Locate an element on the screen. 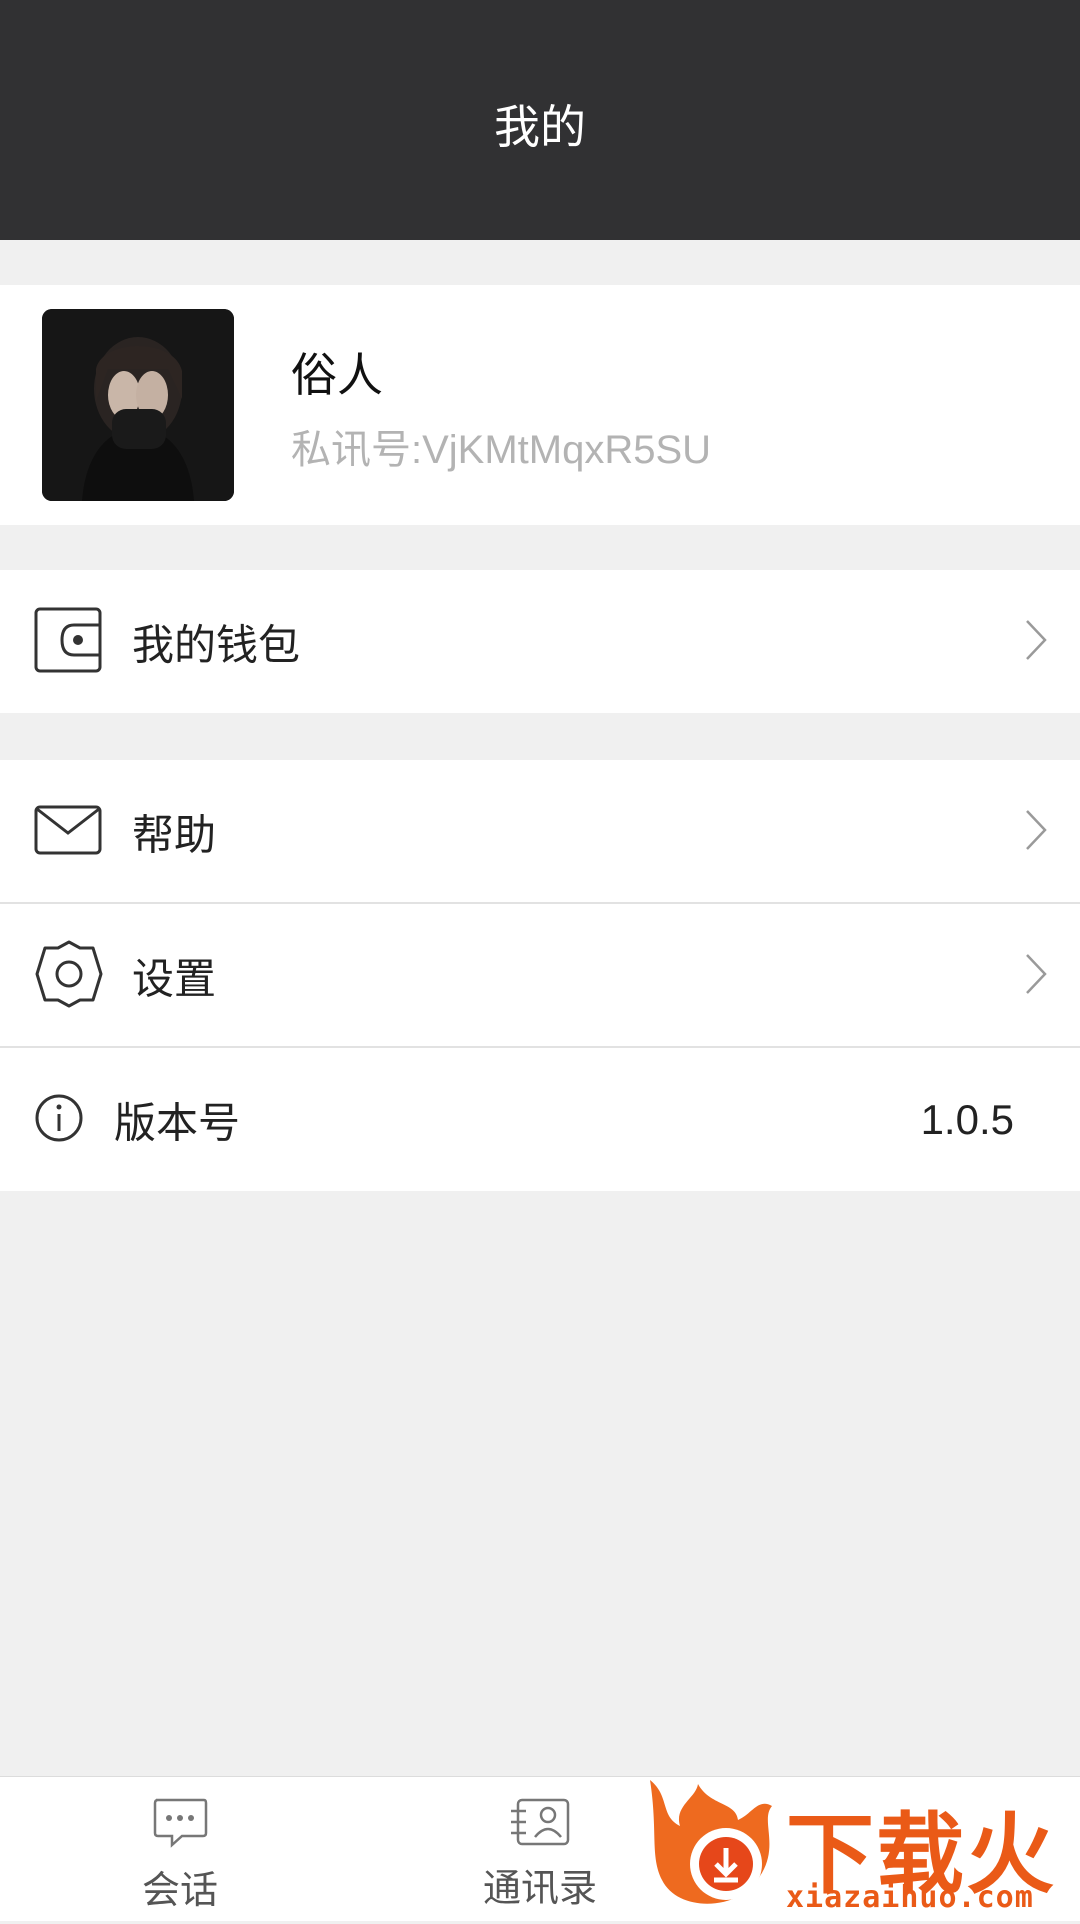 Image resolution: width=1080 pixels, height=1924 pixels. profile-card: 俗人 私讯号:VjKMtMqxR5SU is located at coordinates (540, 405).